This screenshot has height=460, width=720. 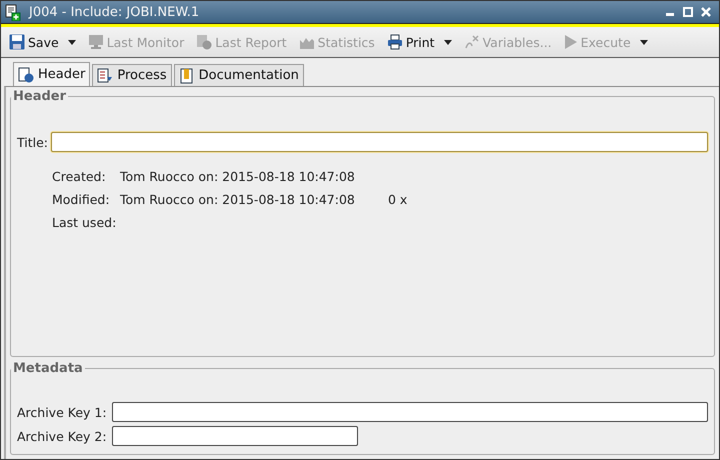 I want to click on document-add-icon, so click(x=13, y=12).